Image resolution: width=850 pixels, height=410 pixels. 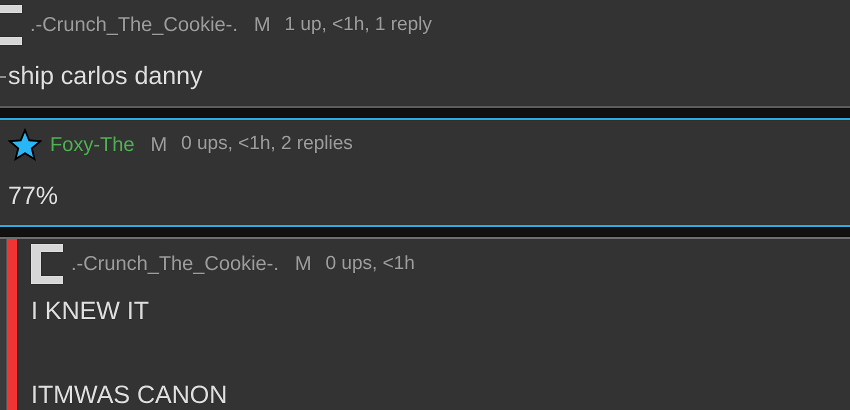 What do you see at coordinates (33, 196) in the screenshot?
I see `comment-text: 77%` at bounding box center [33, 196].